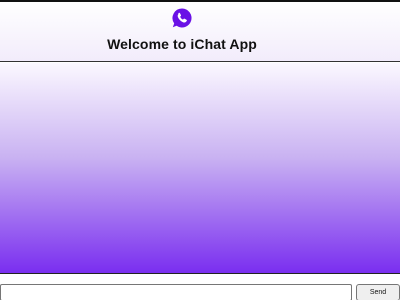  Describe the element at coordinates (182, 18) in the screenshot. I see `chat-logo-icon` at that location.